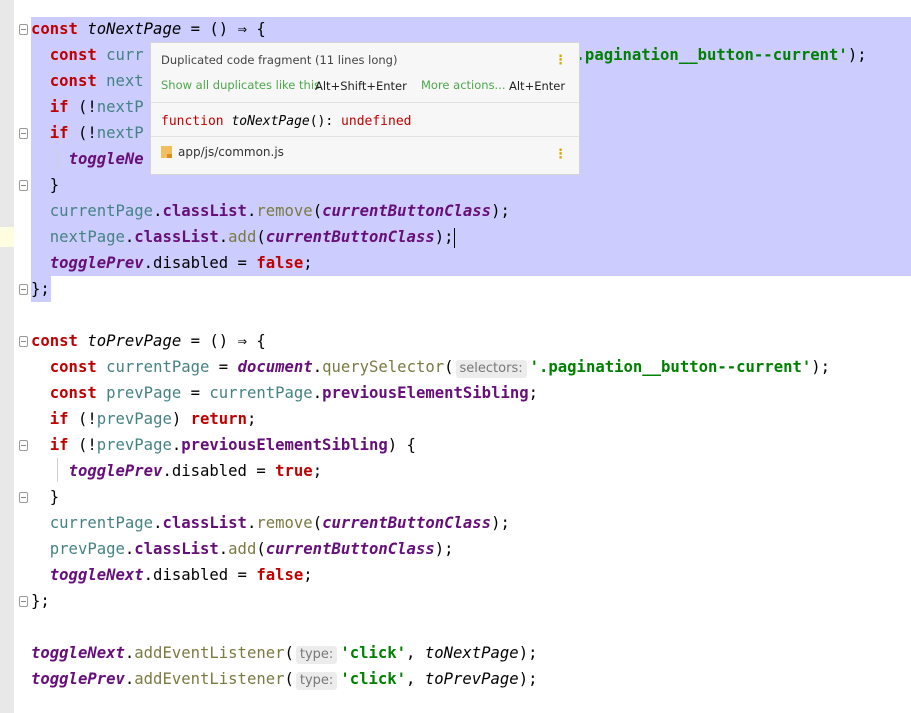 Image resolution: width=911 pixels, height=713 pixels. I want to click on code-token: =, so click(223, 367).